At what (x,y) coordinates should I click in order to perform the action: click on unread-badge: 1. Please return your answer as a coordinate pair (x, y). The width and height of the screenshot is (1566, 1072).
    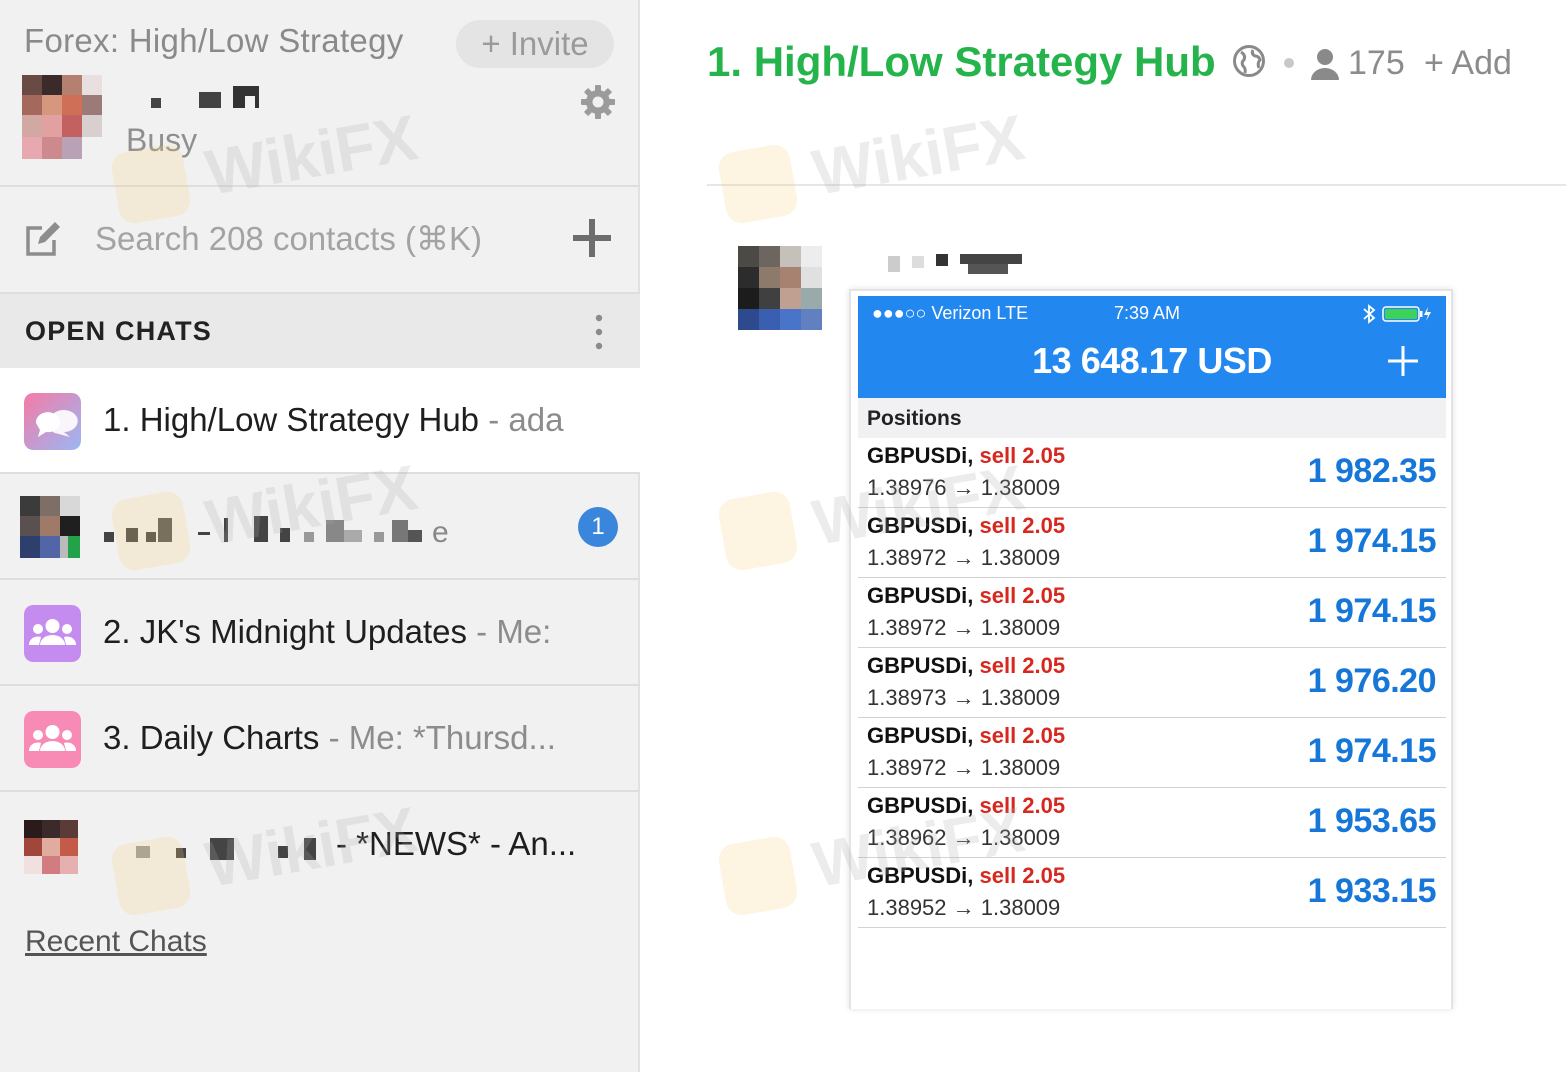
    Looking at the image, I should click on (598, 527).